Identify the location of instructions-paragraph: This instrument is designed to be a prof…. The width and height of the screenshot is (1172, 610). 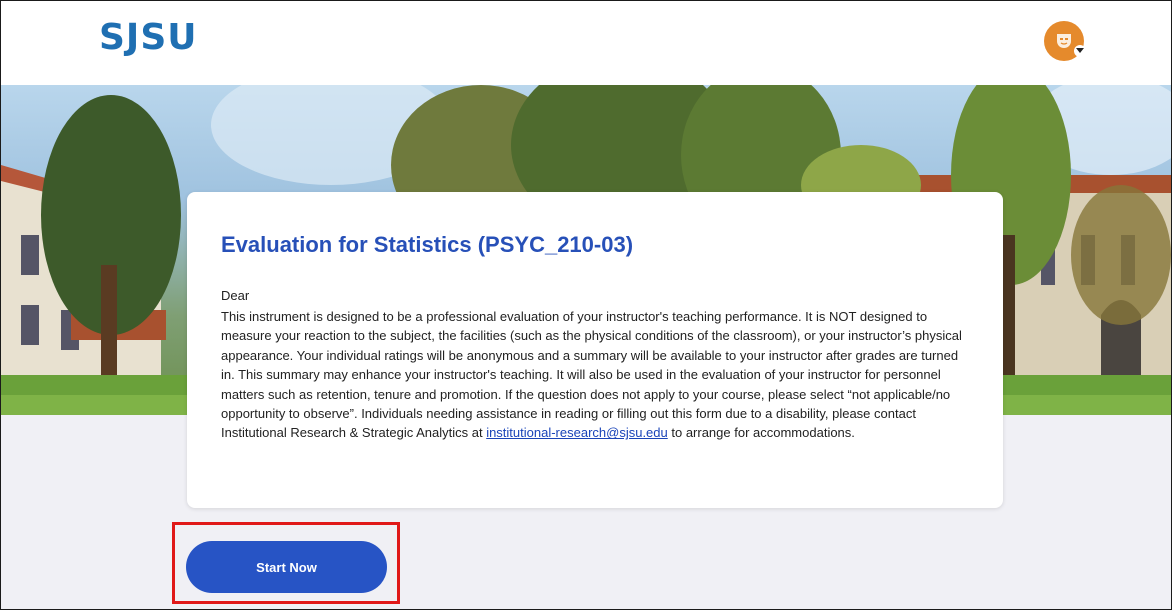
(596, 375).